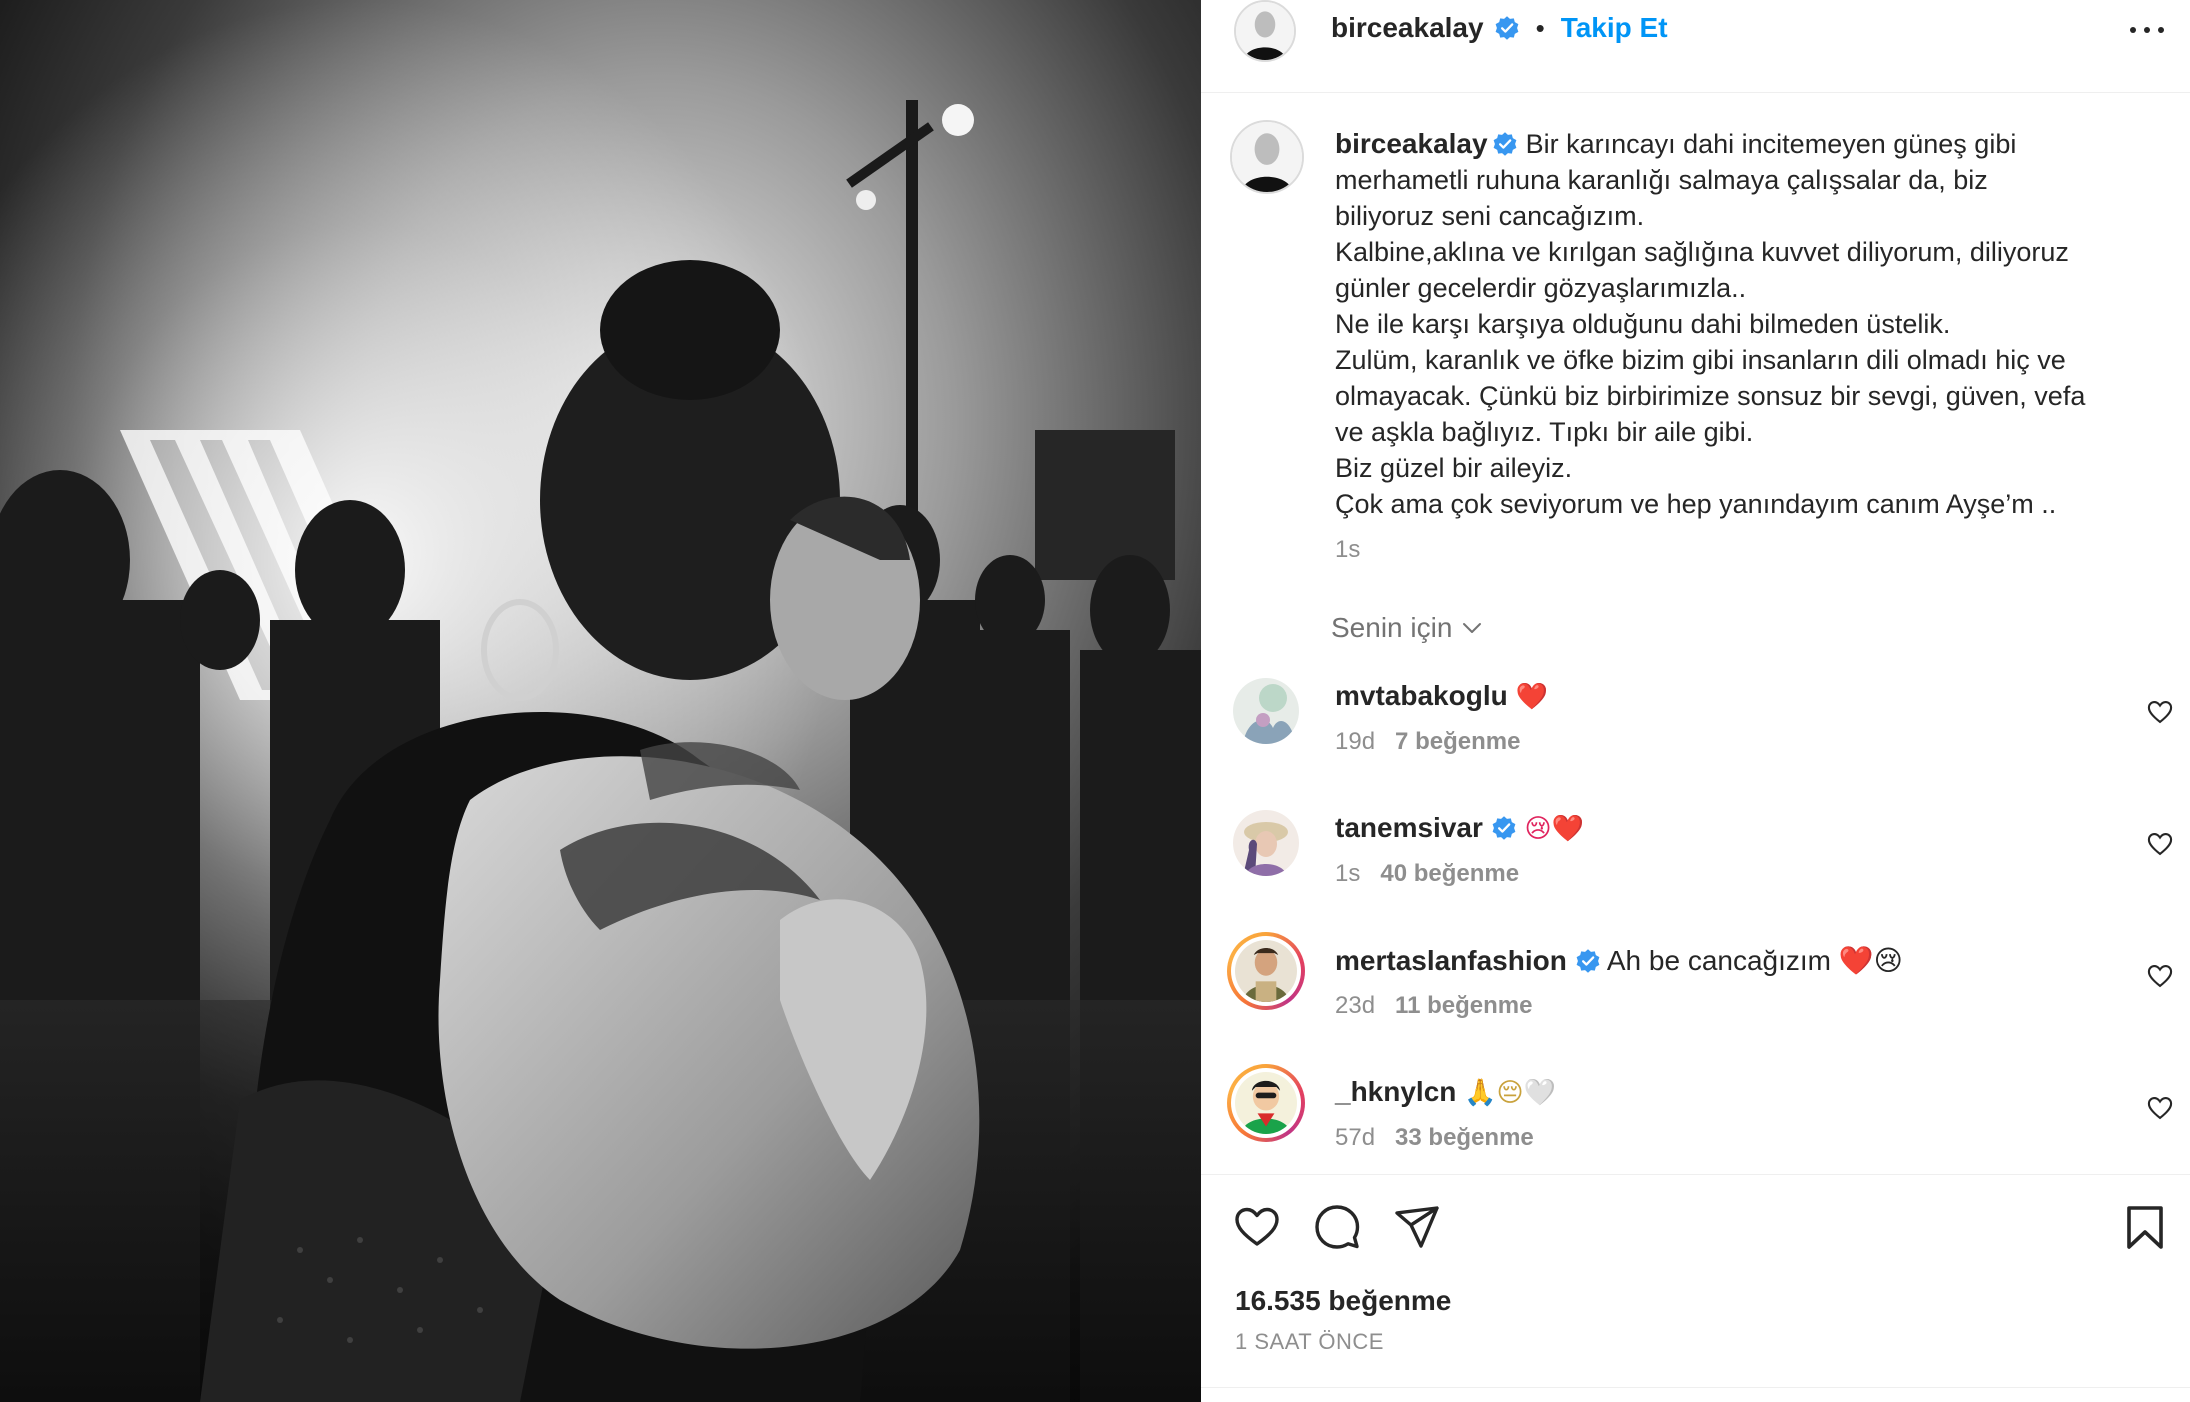 This screenshot has height=1402, width=2190. What do you see at coordinates (2145, 1227) in the screenshot?
I see `bookmark-icon` at bounding box center [2145, 1227].